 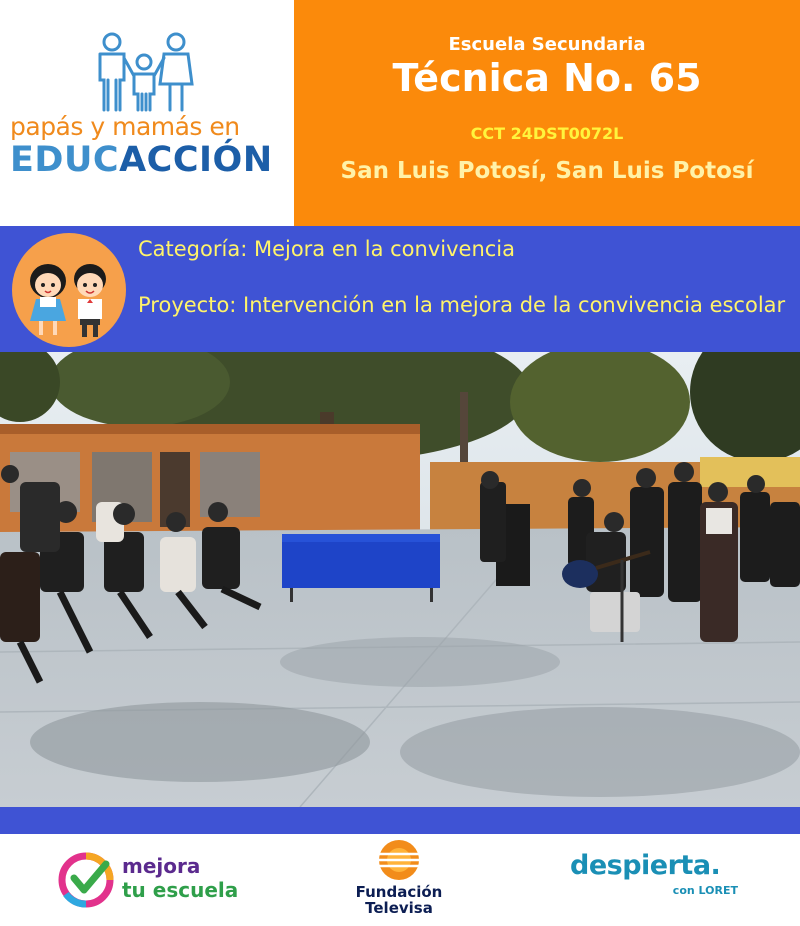 What do you see at coordinates (196, 160) in the screenshot?
I see `logo-wordmark-part2: ACCIÓN` at bounding box center [196, 160].